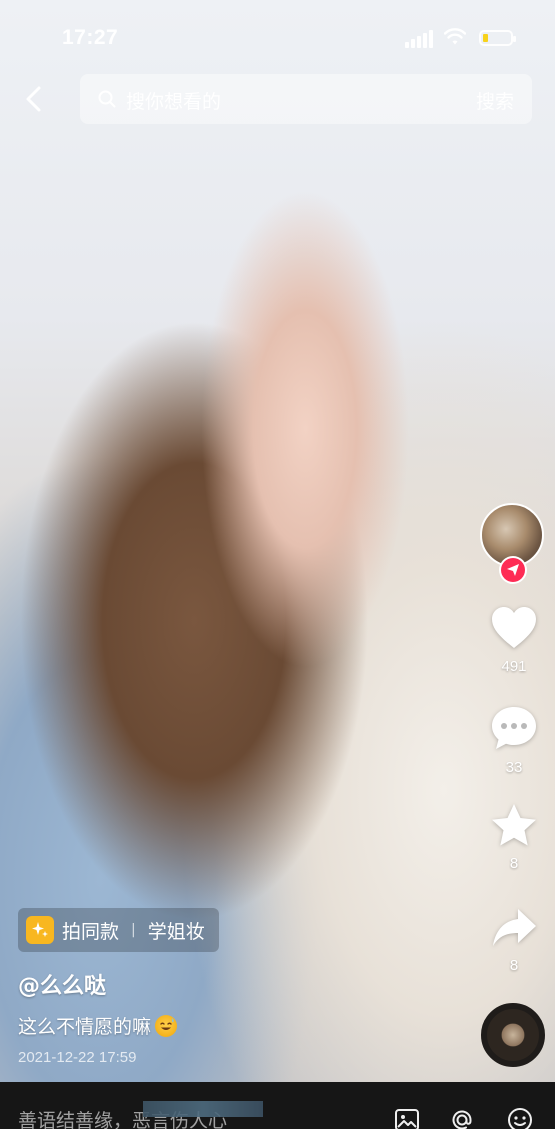  What do you see at coordinates (277, 35) in the screenshot?
I see `status-bar: 17:27` at bounding box center [277, 35].